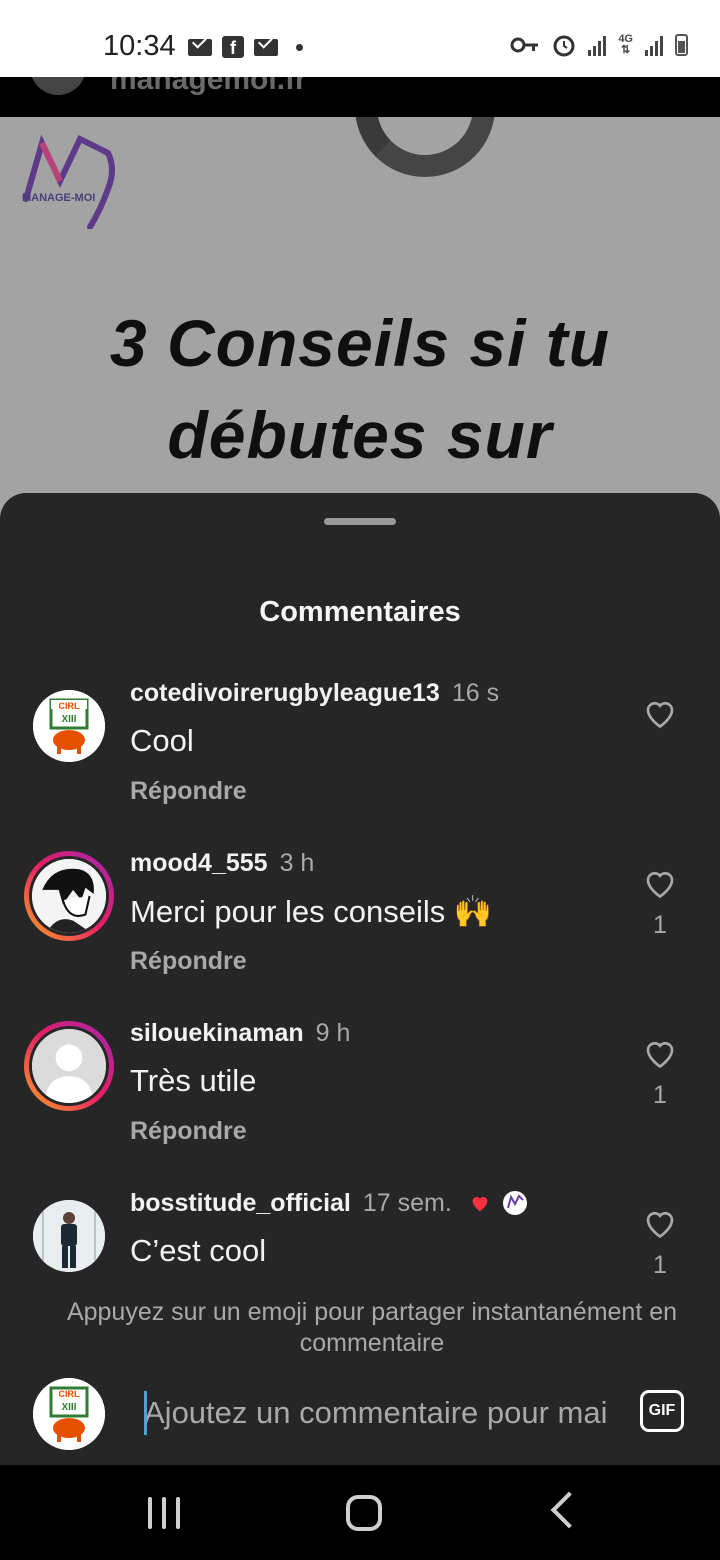 Image resolution: width=720 pixels, height=1560 pixels. I want to click on system-icons: 4G ⇅, so click(599, 45).